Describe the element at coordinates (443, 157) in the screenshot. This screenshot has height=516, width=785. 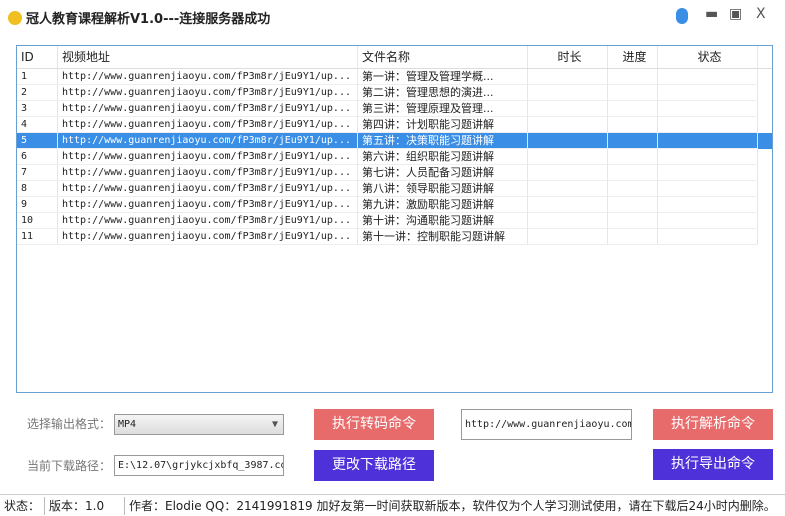
I see `row-name: 第六讲：组织职能习题讲解` at that location.